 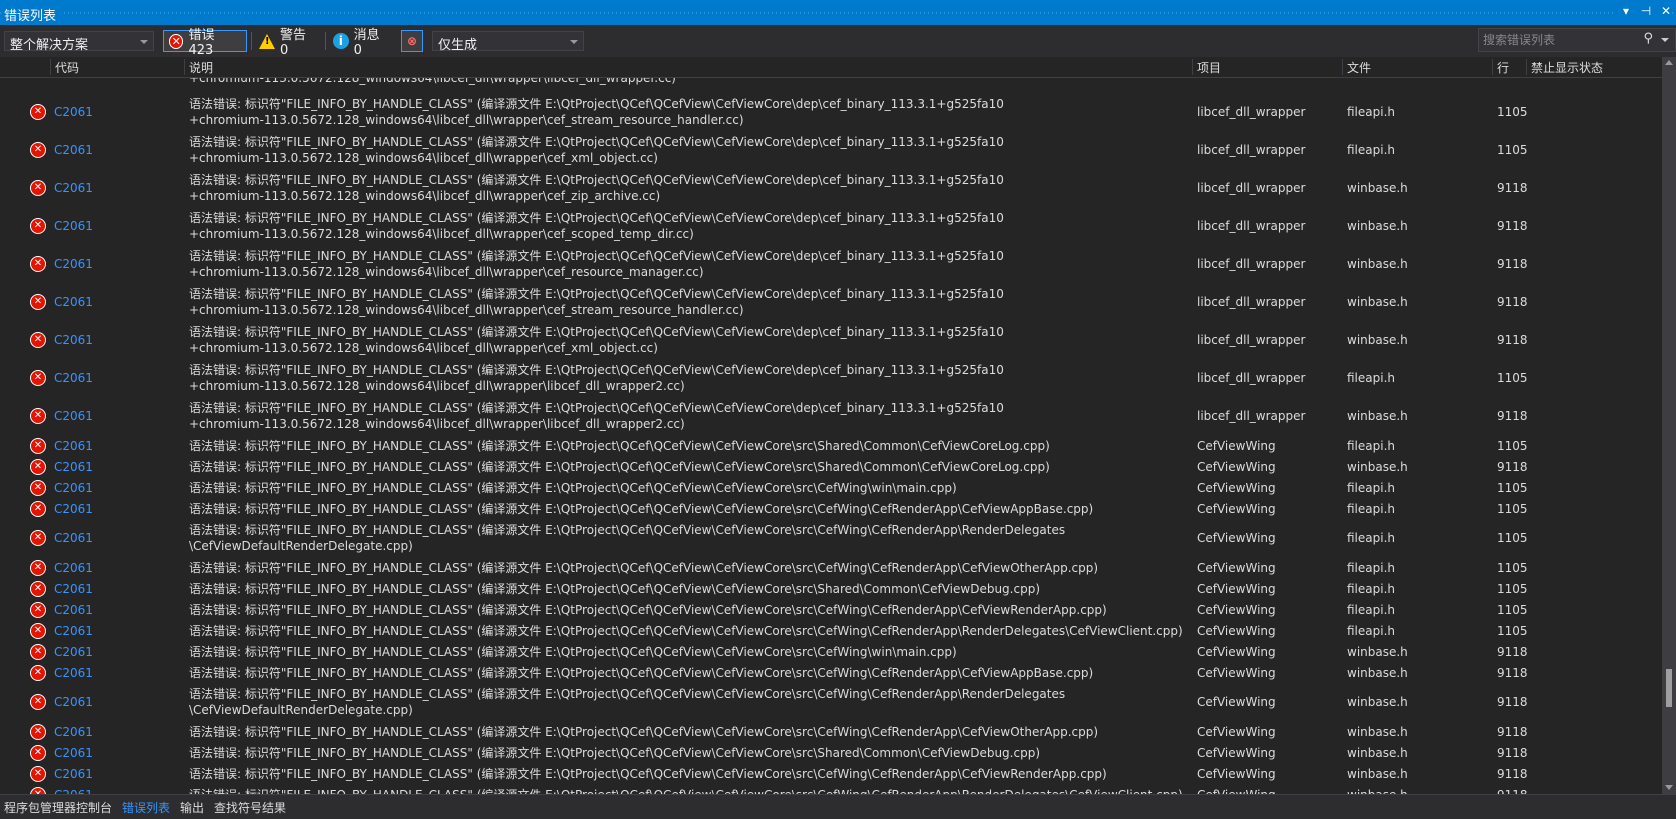 What do you see at coordinates (193, 807) in the screenshot?
I see `bottom-tab: 输出` at bounding box center [193, 807].